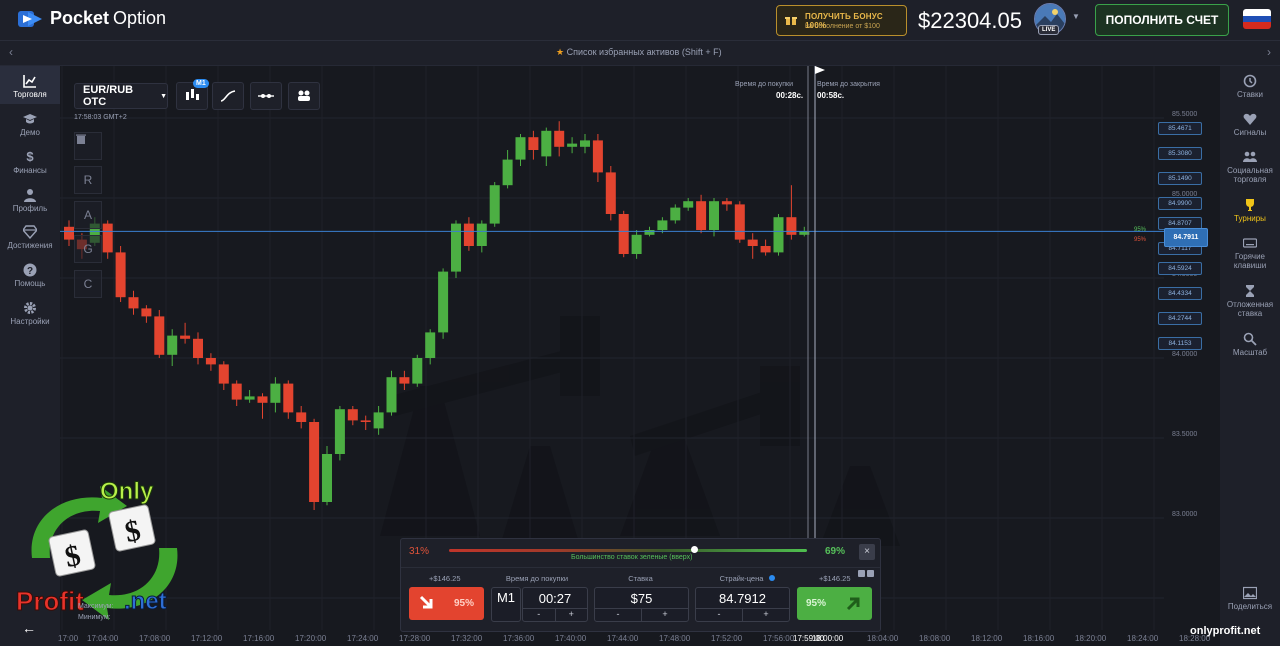  Describe the element at coordinates (618, 615) in the screenshot. I see `stake-minus-button: -` at that location.